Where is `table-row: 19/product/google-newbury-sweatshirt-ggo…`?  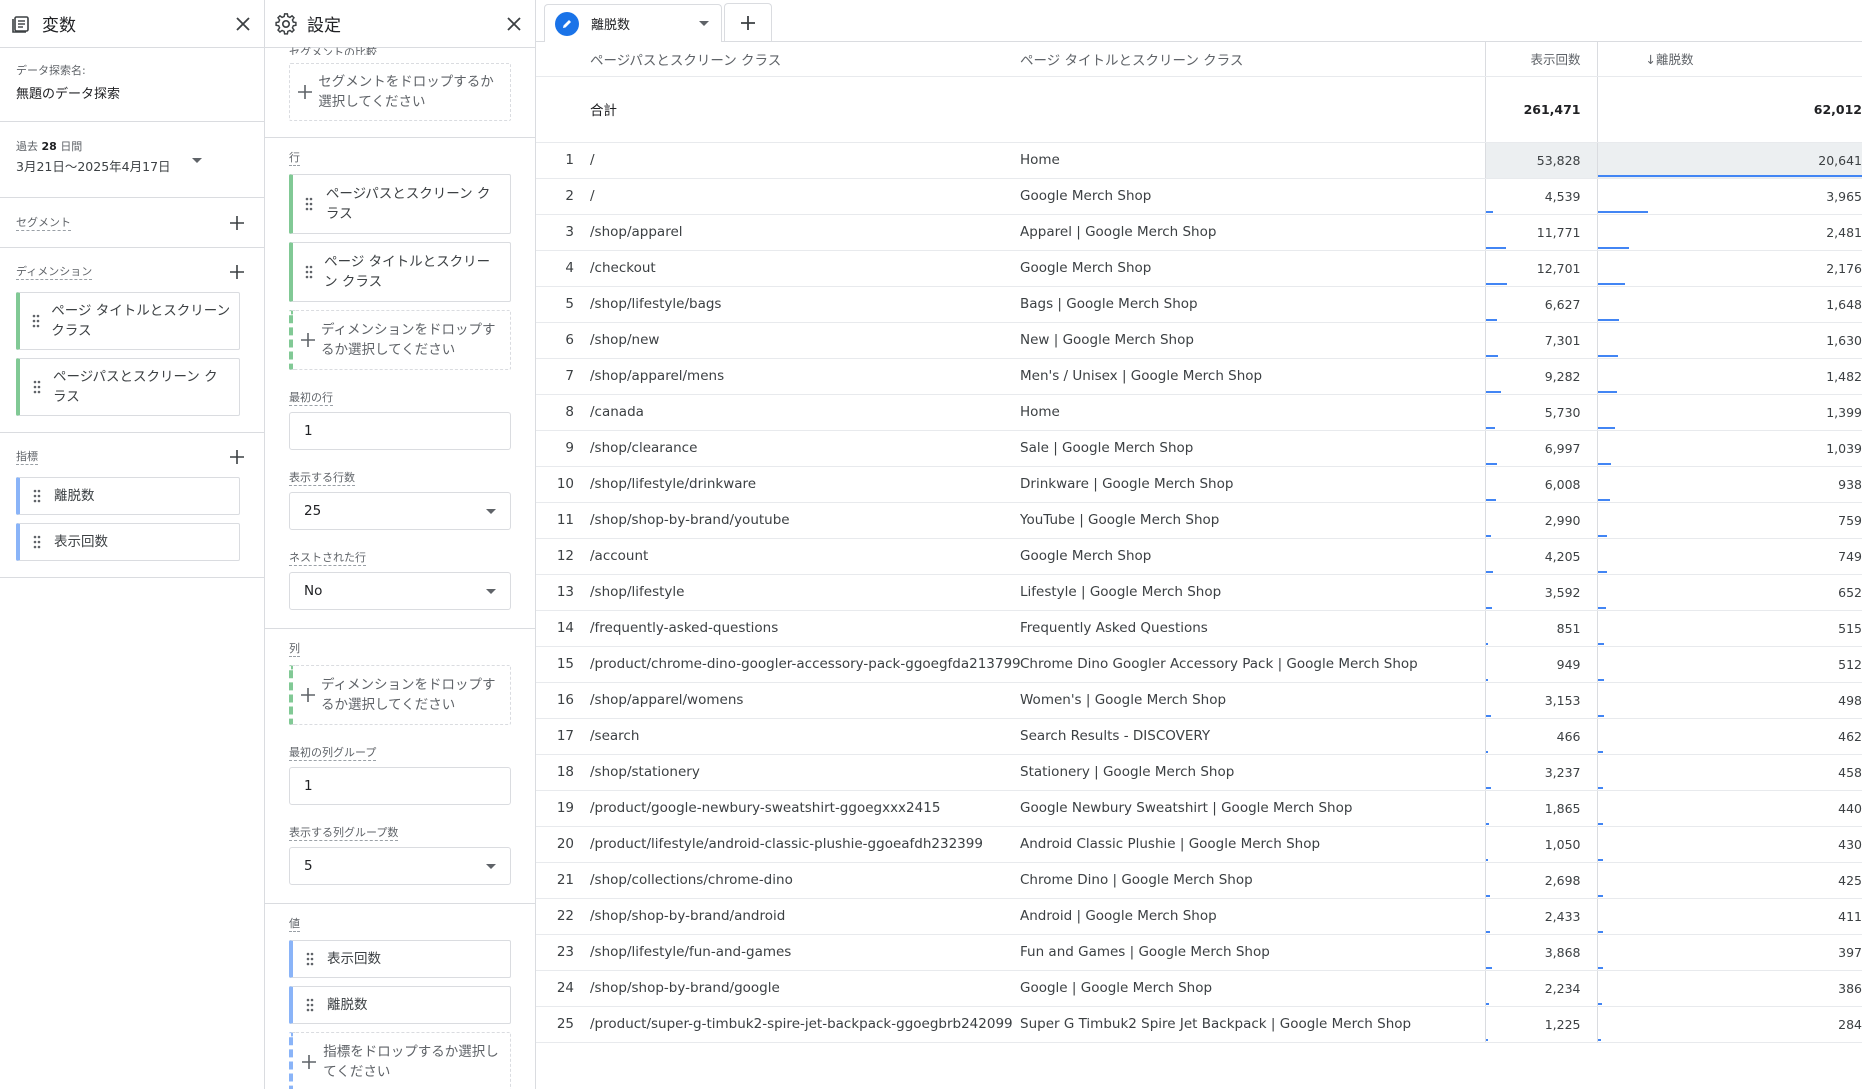
table-row: 19/product/google-newbury-sweatshirt-ggo… is located at coordinates (1199, 808).